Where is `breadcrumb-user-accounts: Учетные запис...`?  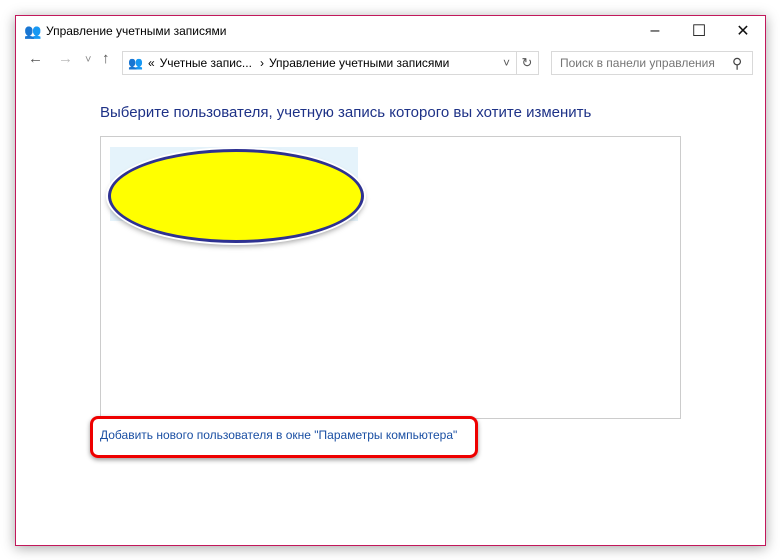 breadcrumb-user-accounts: Учетные запис... is located at coordinates (206, 63).